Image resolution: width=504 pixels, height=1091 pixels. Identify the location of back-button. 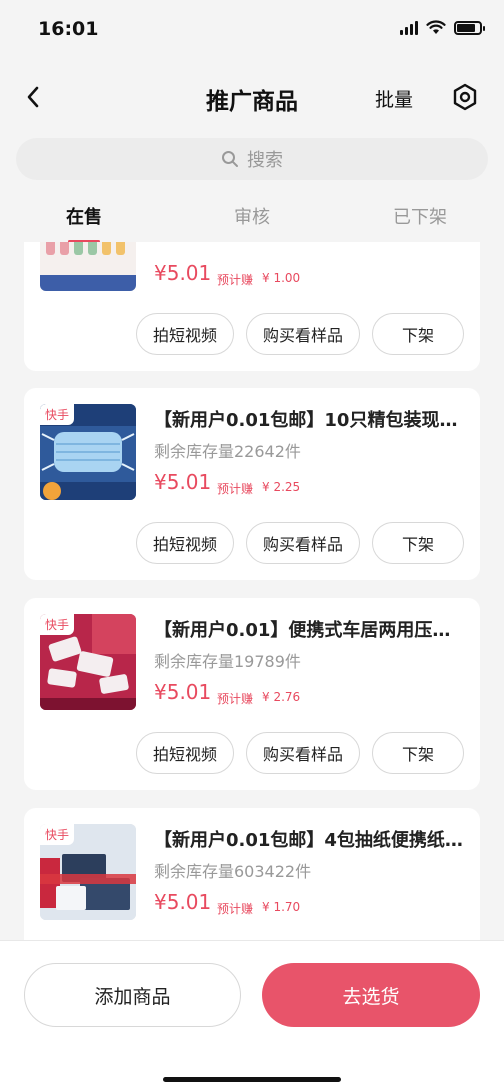
(33, 97).